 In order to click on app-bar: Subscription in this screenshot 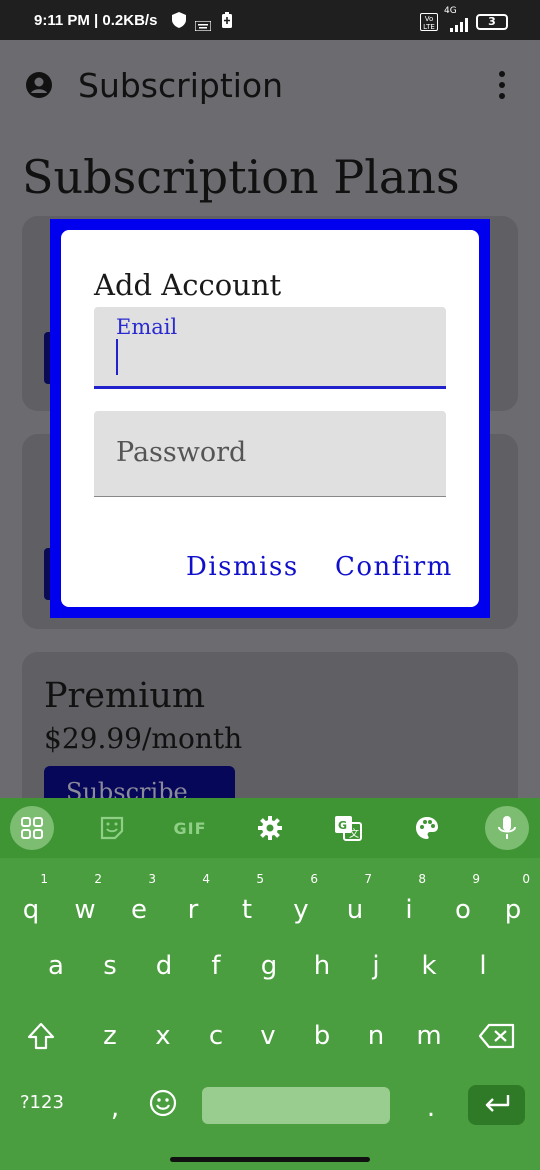, I will do `click(270, 86)`.